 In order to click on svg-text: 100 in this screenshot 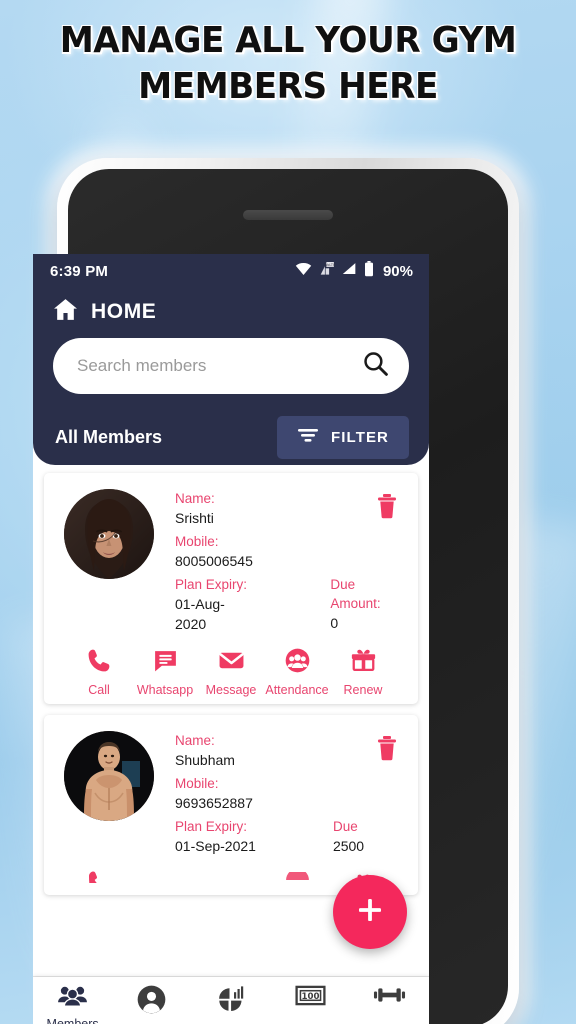, I will do `click(310, 997)`.